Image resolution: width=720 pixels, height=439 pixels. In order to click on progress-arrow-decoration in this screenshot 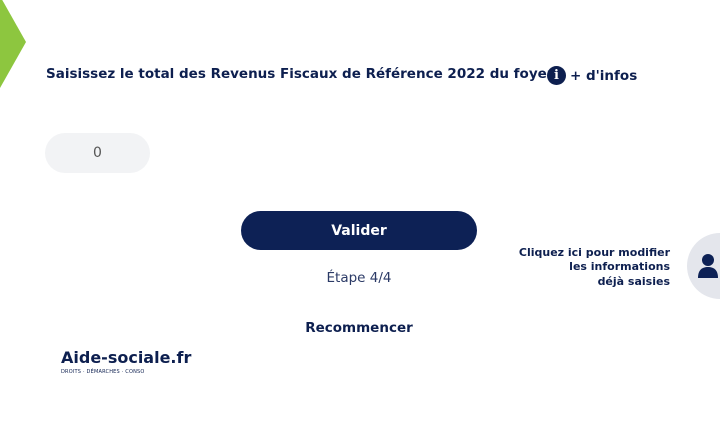, I will do `click(13, 44)`.